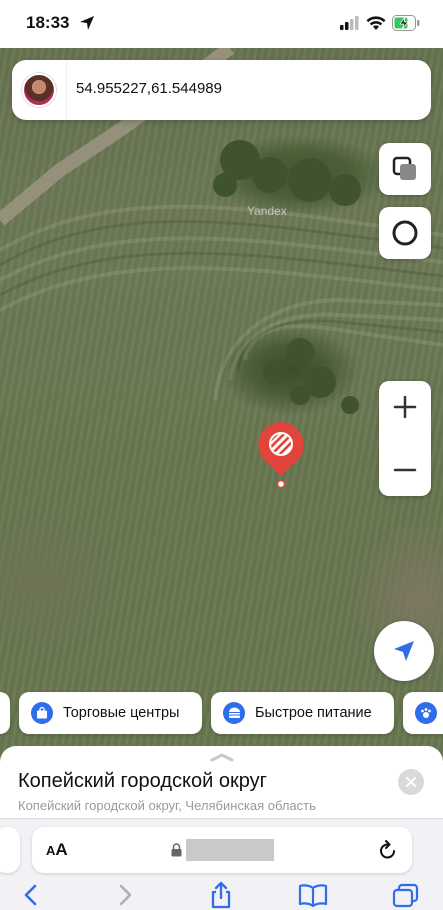  What do you see at coordinates (5, 713) in the screenshot?
I see `category-chip-partial` at bounding box center [5, 713].